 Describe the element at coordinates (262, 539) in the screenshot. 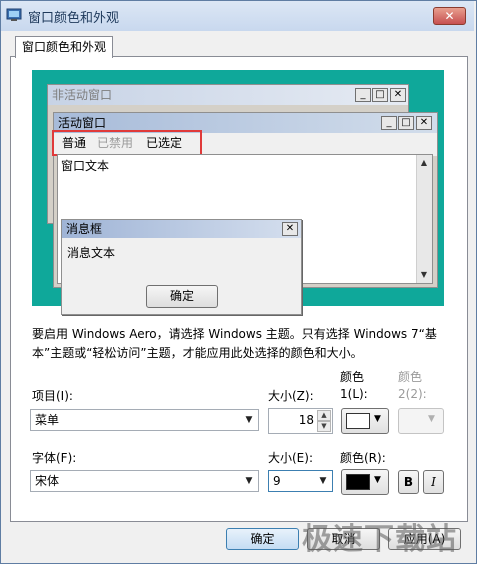

I see `ok-button: 确定` at that location.